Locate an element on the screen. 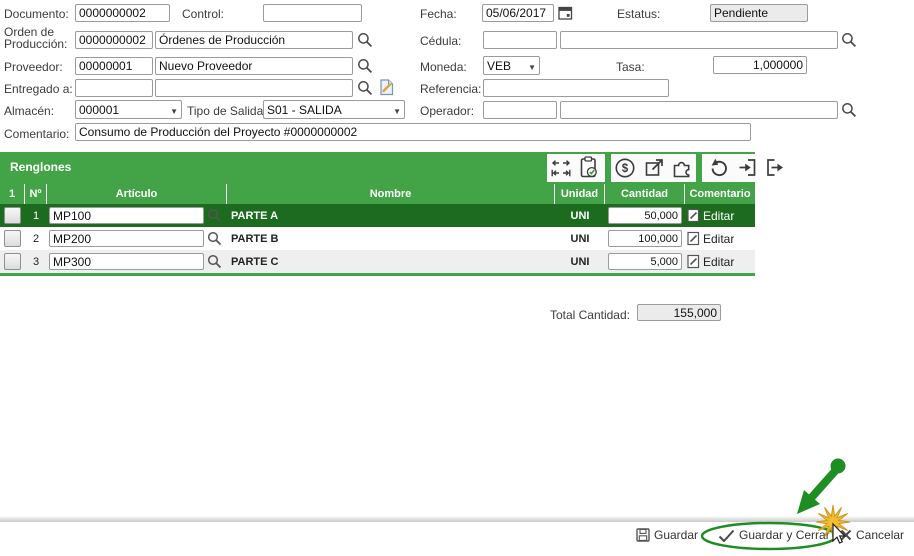 The height and width of the screenshot is (556, 914). comentario-input is located at coordinates (413, 132).